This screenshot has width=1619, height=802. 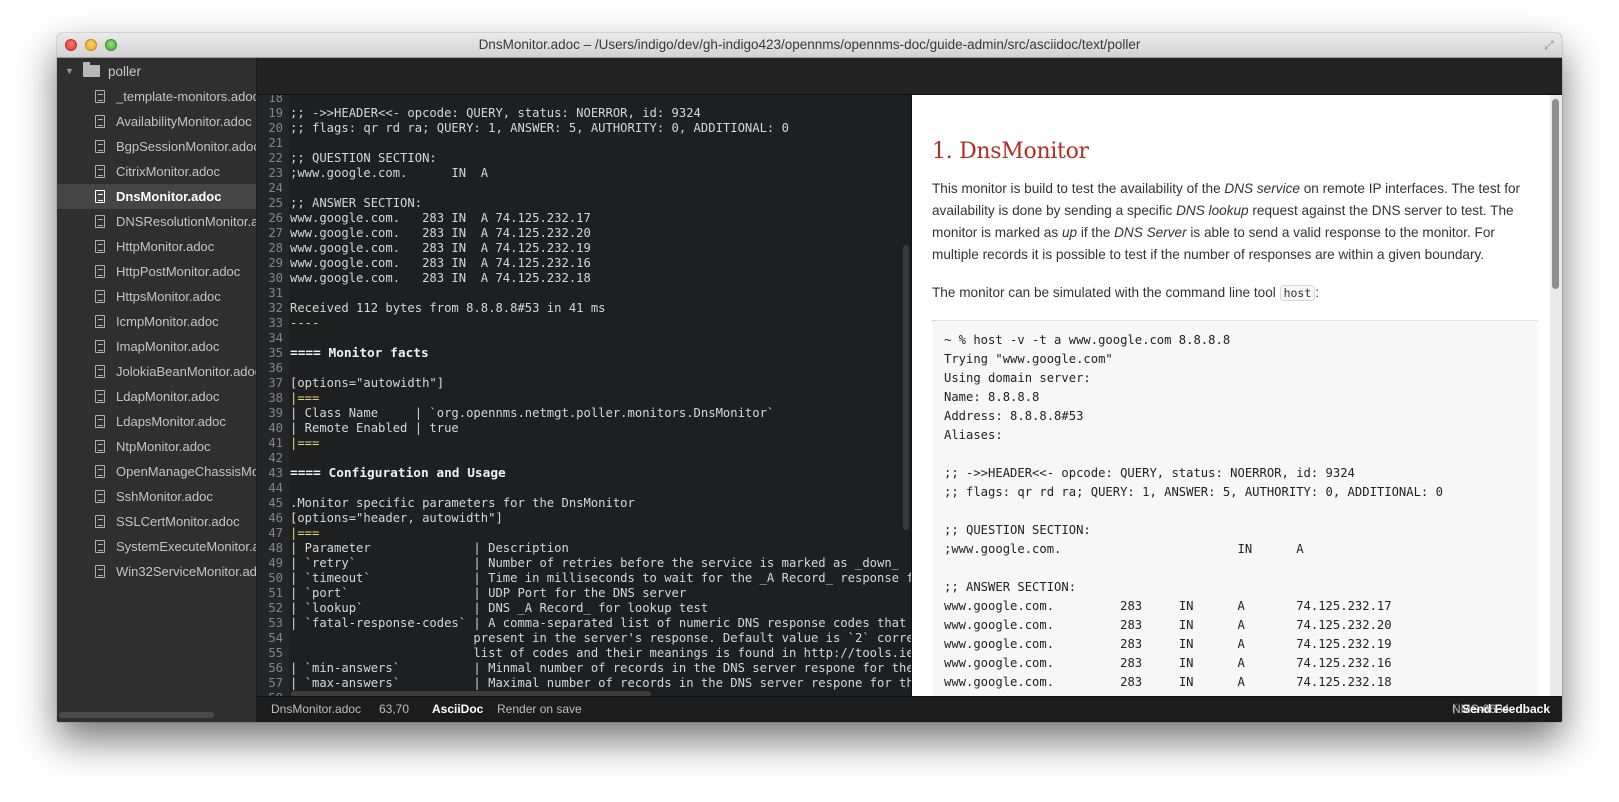 What do you see at coordinates (275, 158) in the screenshot?
I see `line-number: 22` at bounding box center [275, 158].